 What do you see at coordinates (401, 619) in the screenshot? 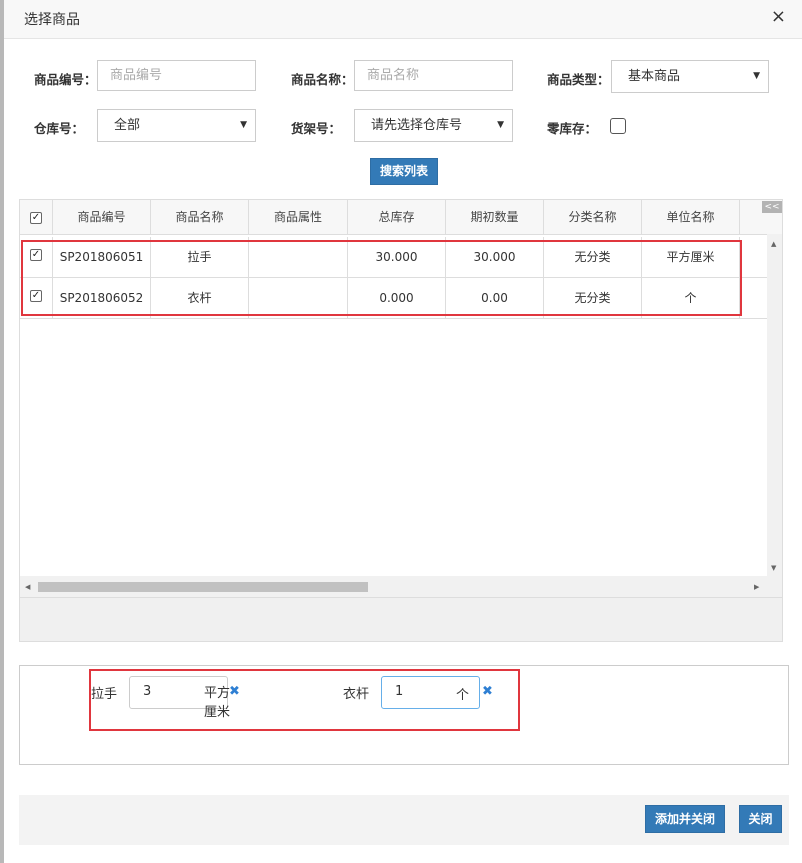
I see `grid-footer` at bounding box center [401, 619].